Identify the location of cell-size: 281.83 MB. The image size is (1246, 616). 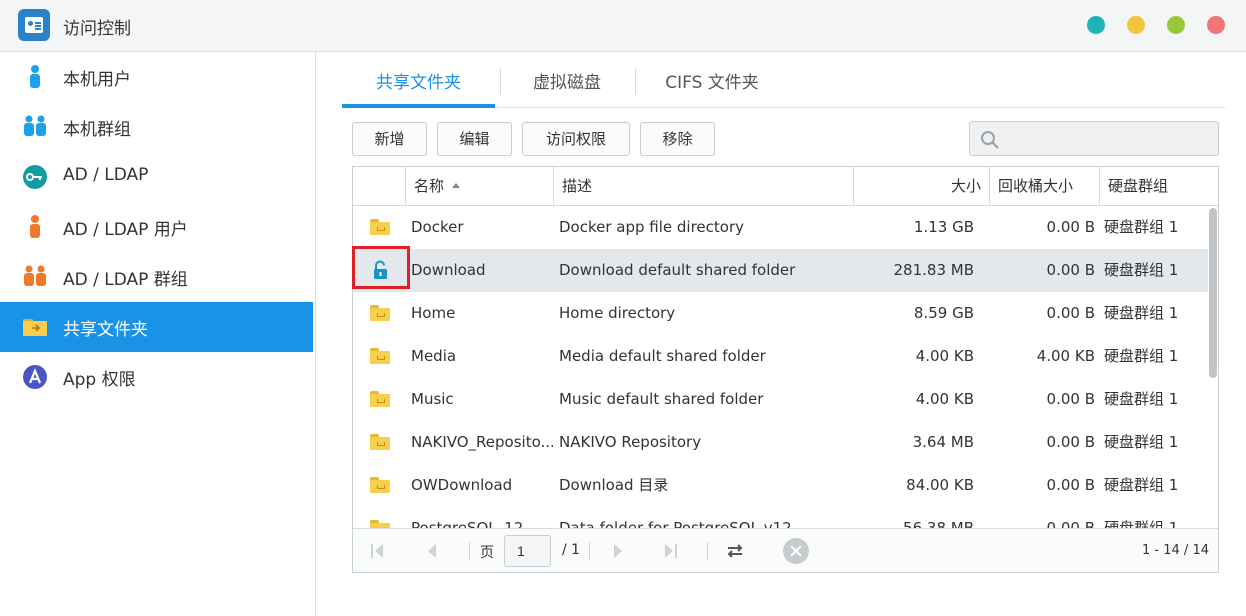
(934, 270).